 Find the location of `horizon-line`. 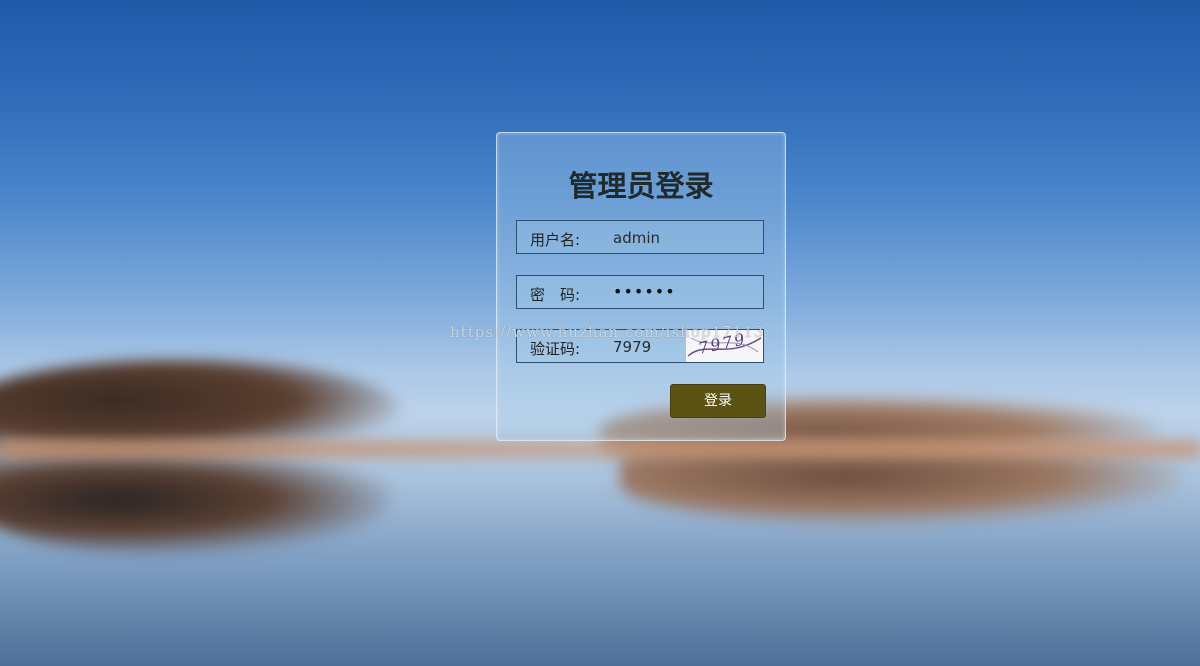

horizon-line is located at coordinates (600, 449).